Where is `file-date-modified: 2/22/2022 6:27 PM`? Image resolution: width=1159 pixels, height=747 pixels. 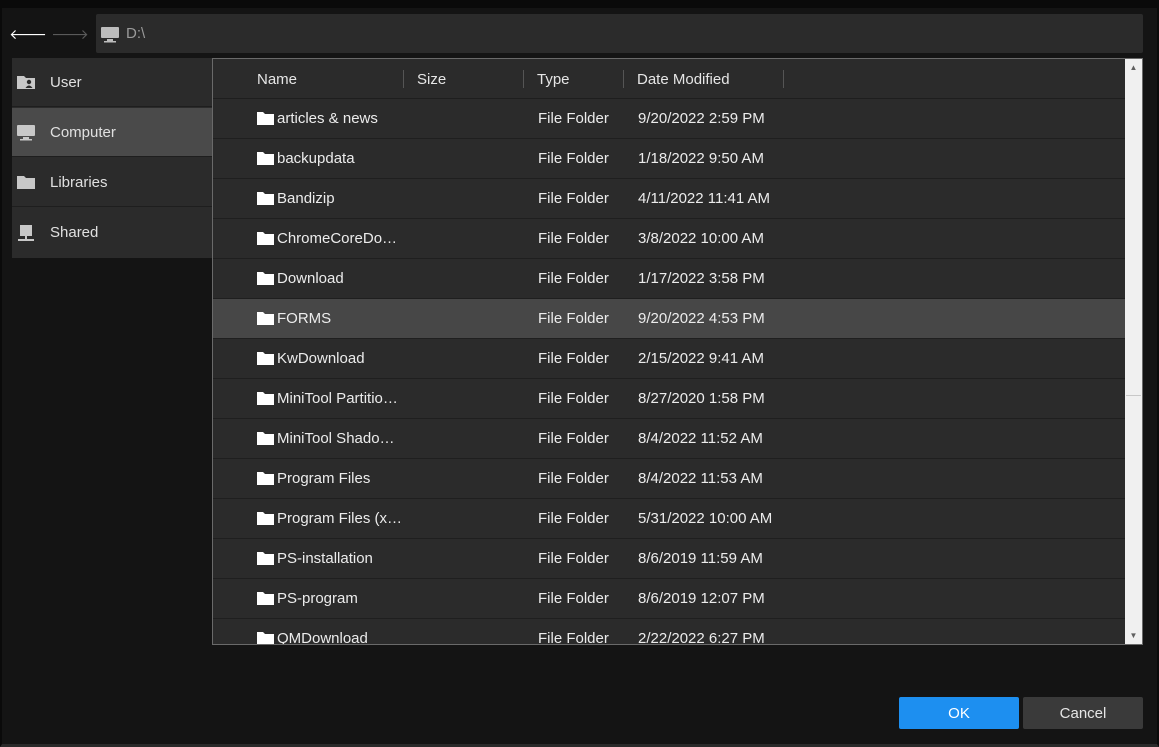
file-date-modified: 2/22/2022 6:27 PM is located at coordinates (701, 637).